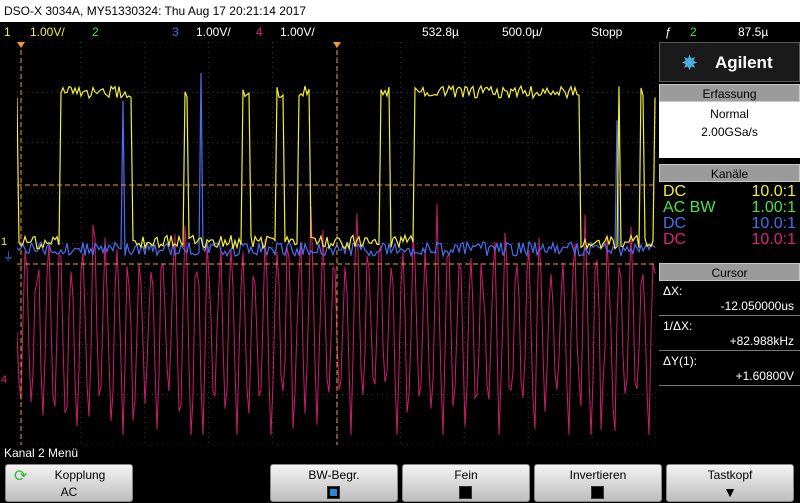 This screenshot has height=503, width=800. What do you see at coordinates (730, 492) in the screenshot?
I see `submenu-arrow-icon: ▼` at bounding box center [730, 492].